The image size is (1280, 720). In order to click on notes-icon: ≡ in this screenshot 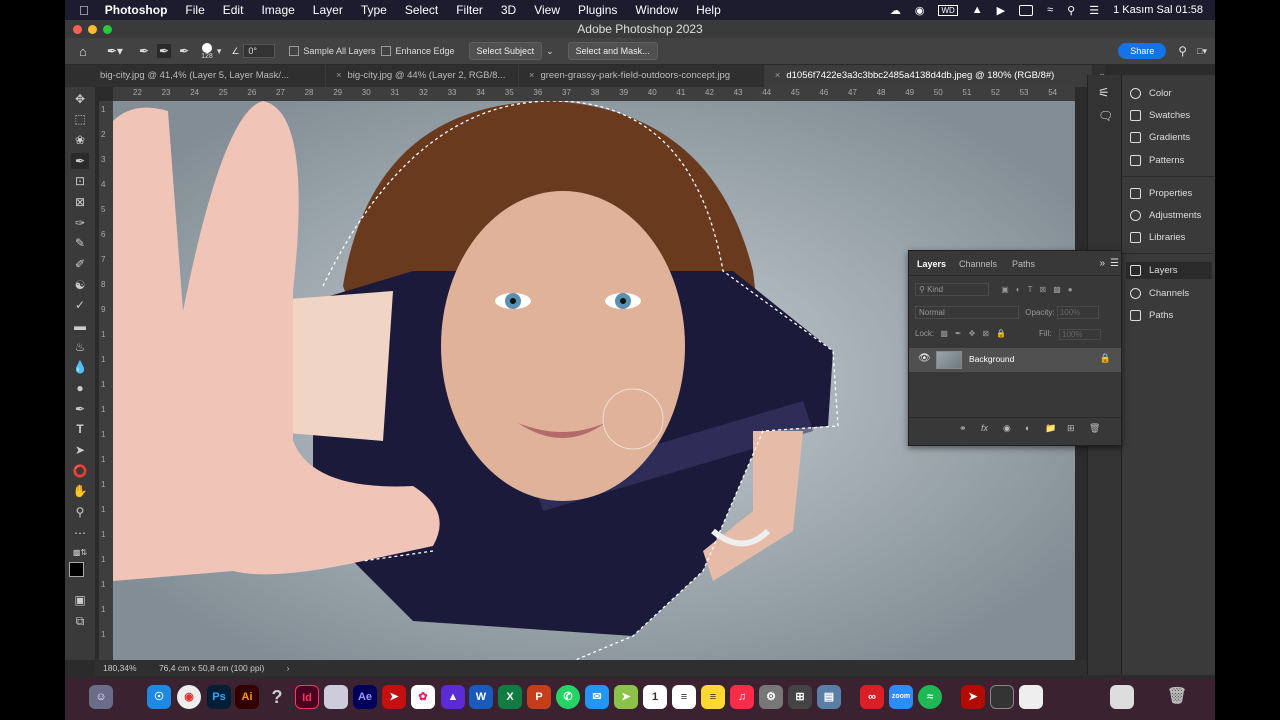, I will do `click(713, 697)`.